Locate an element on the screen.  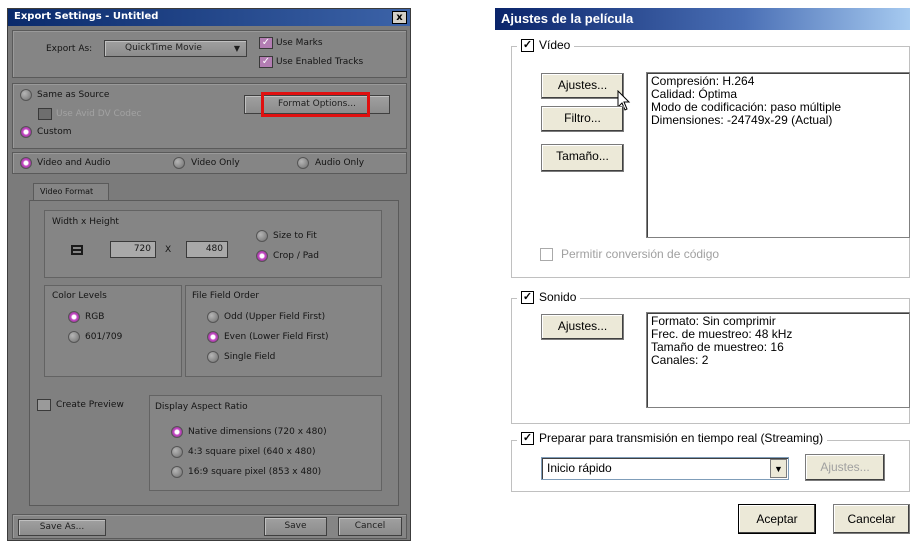
file-field-order-label: File Field Order is located at coordinates (226, 296).